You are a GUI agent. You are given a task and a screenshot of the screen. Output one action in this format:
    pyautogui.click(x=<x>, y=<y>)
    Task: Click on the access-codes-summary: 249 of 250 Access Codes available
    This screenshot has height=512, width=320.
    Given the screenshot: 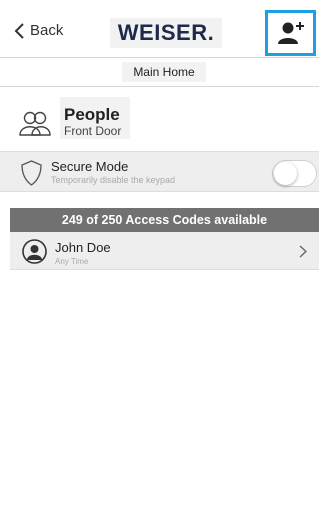 What is the action you would take?
    pyautogui.click(x=164, y=220)
    